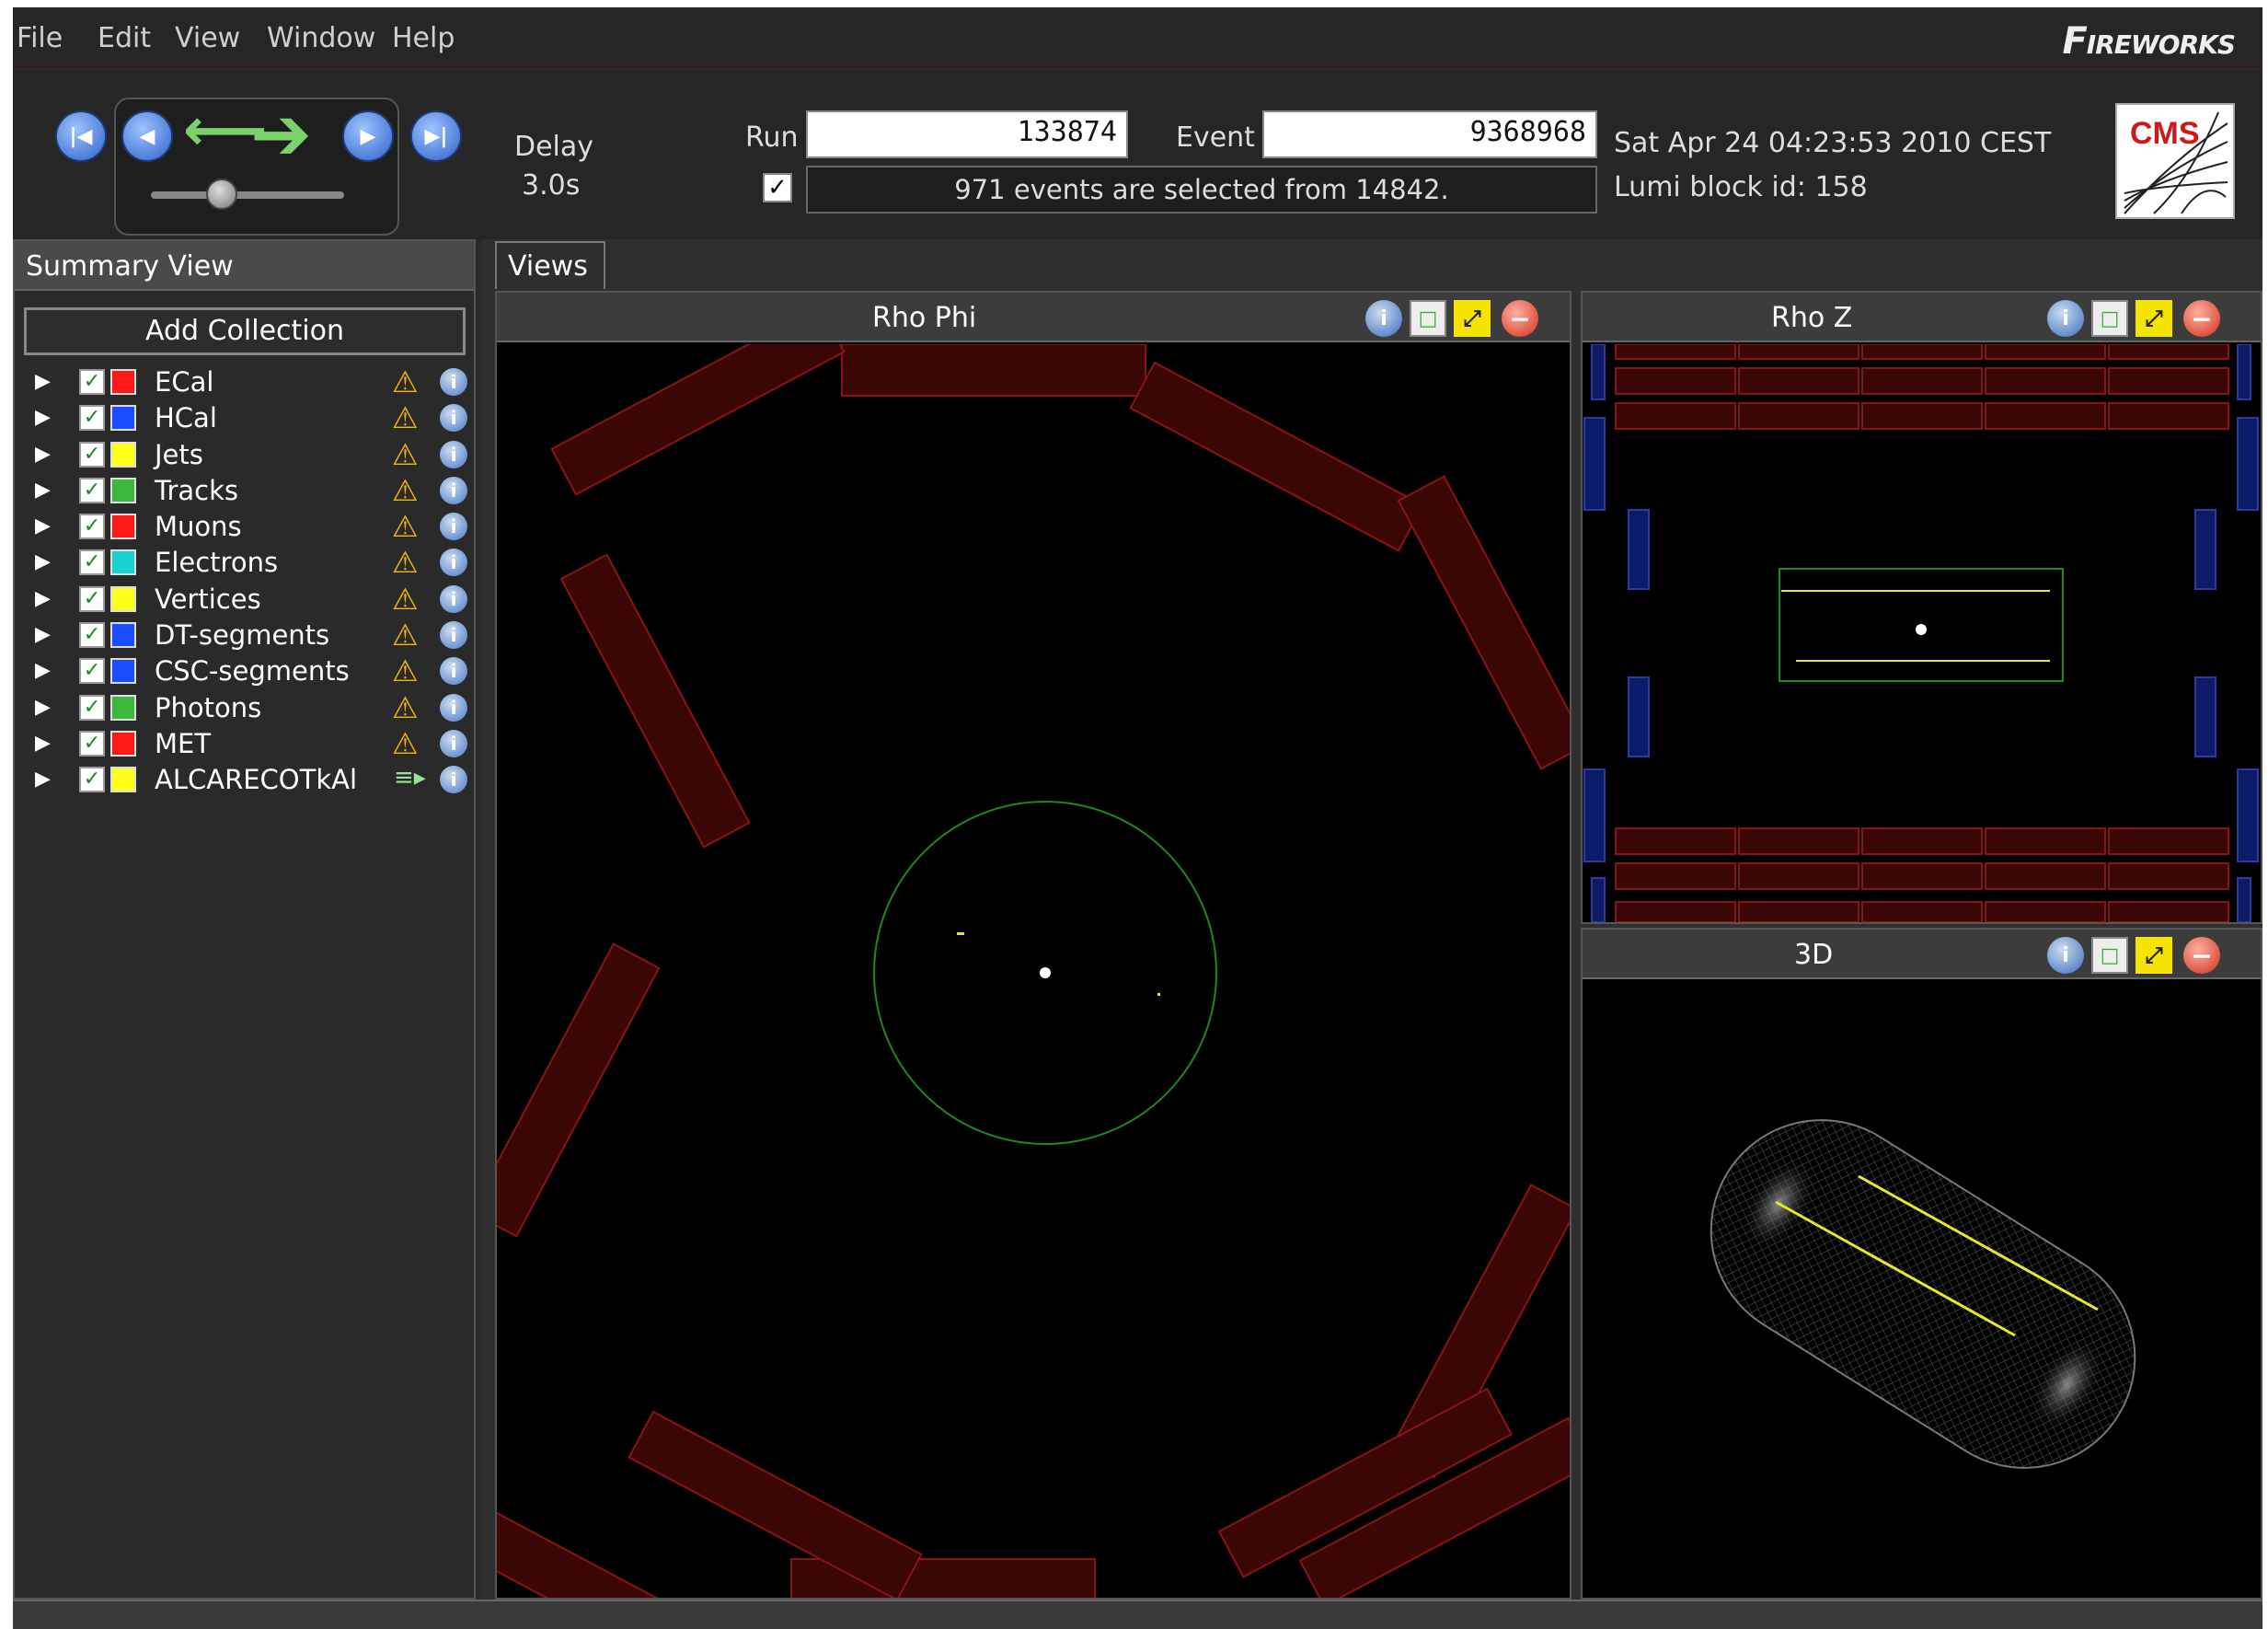  I want to click on collection-row-csc-segments: ▶ ✓ CSC-segments ⚠ i, so click(250, 671).